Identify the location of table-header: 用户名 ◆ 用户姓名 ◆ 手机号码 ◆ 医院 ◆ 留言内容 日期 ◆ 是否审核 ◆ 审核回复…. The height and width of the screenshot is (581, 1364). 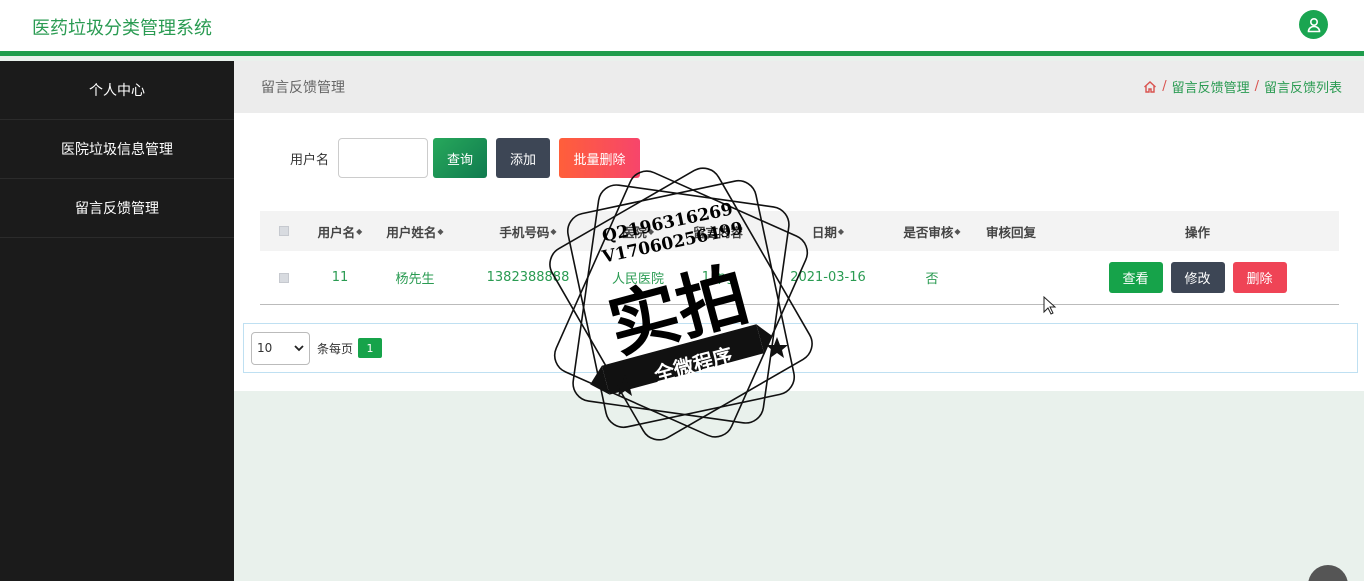
(799, 231).